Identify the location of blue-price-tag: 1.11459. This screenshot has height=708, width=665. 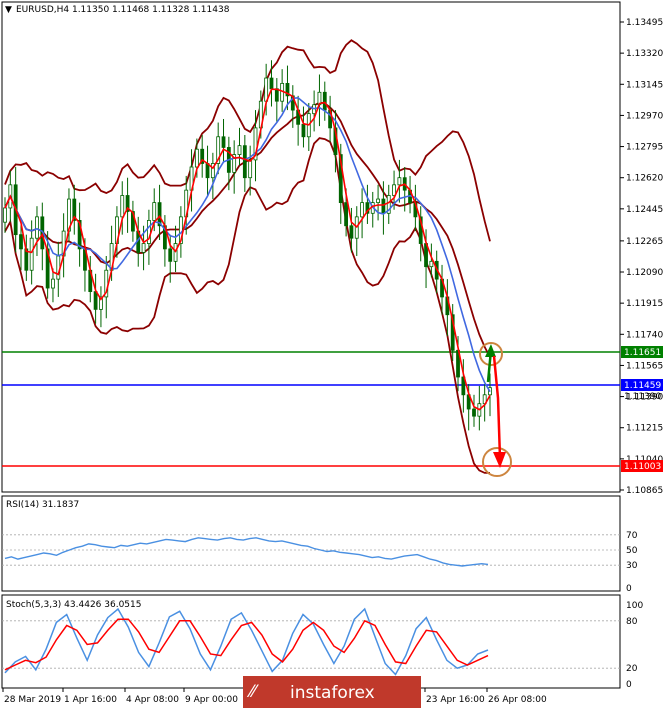
(642, 386).